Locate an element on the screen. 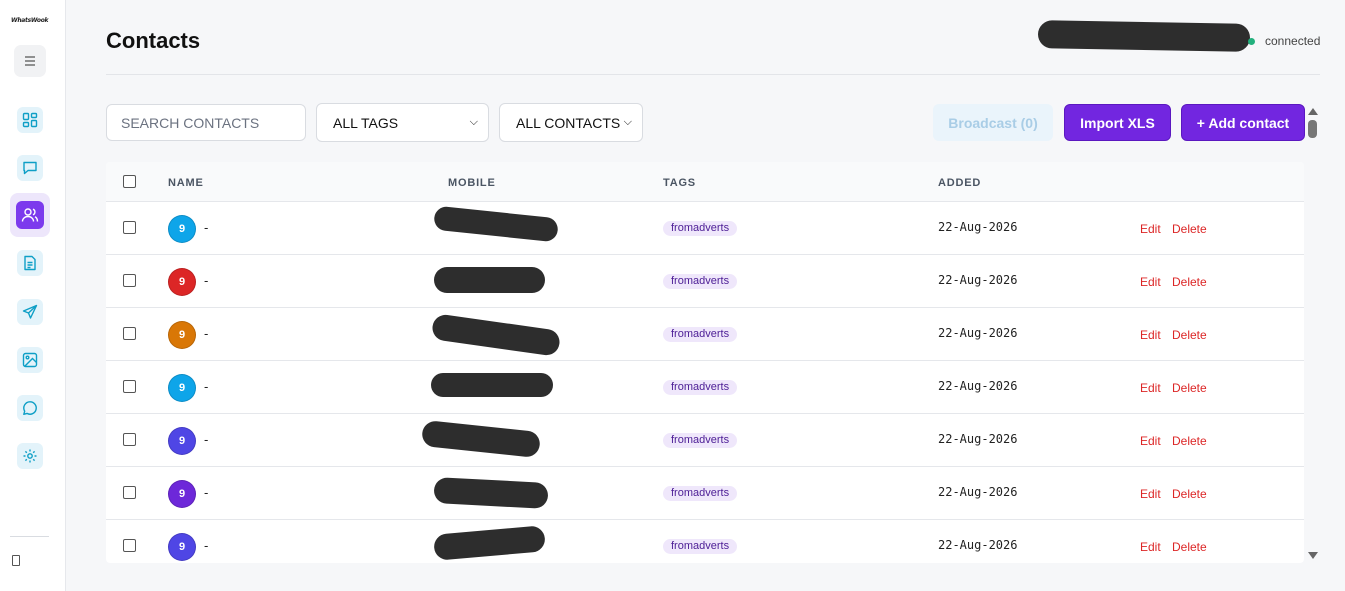  sidebar-item-chats is located at coordinates (30, 168).